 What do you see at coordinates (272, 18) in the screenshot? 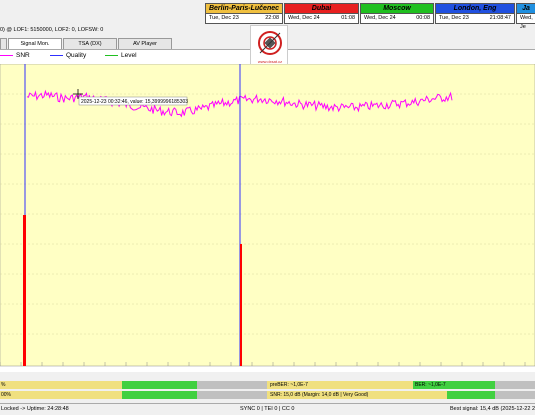
I see `clock-time: 22:08` at bounding box center [272, 18].